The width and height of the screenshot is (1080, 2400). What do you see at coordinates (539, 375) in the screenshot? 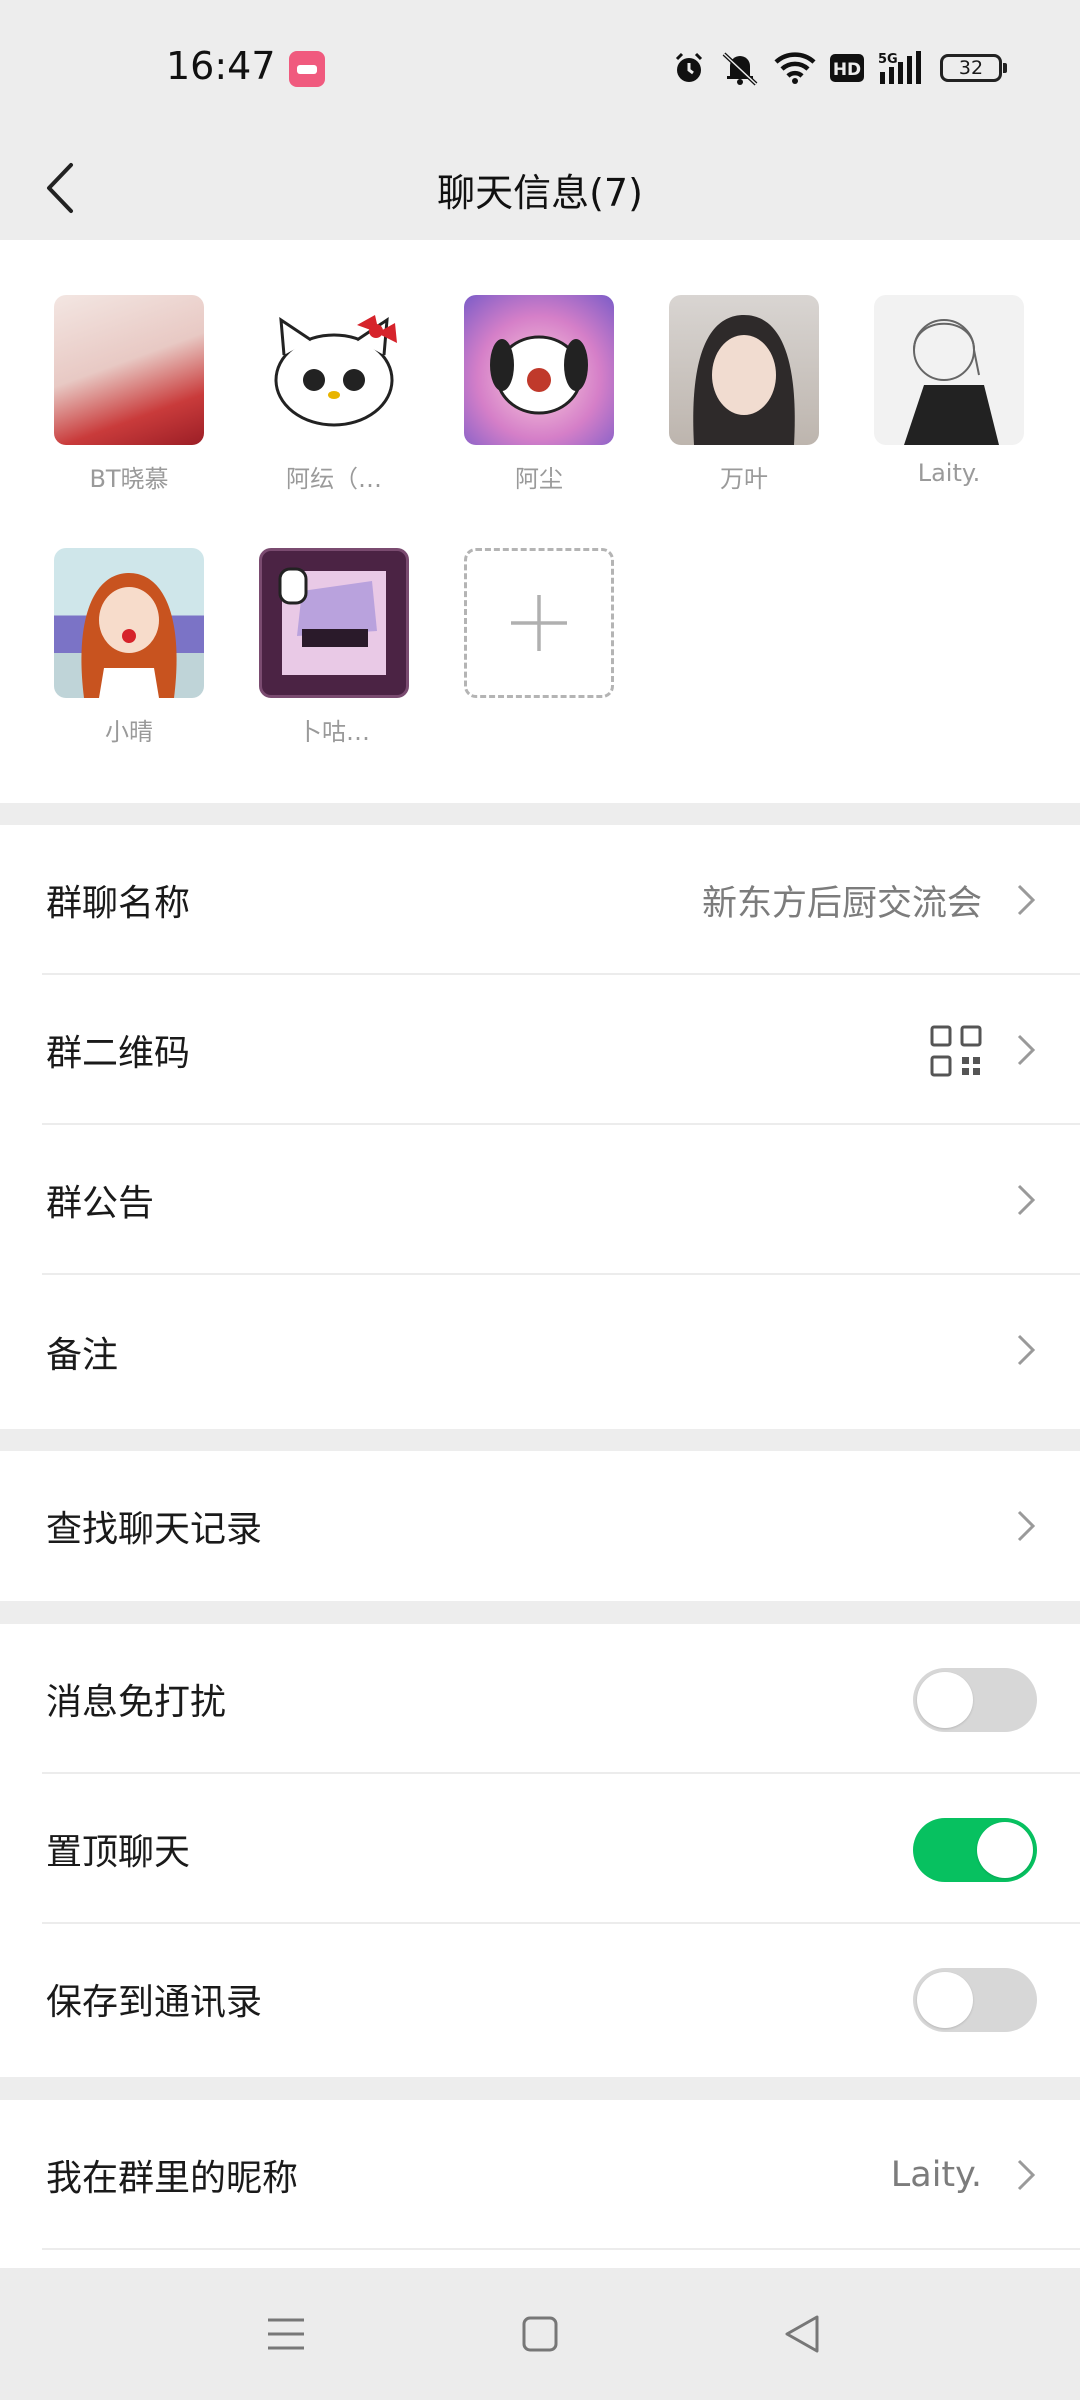
I see `dog-avatar-icon` at bounding box center [539, 375].